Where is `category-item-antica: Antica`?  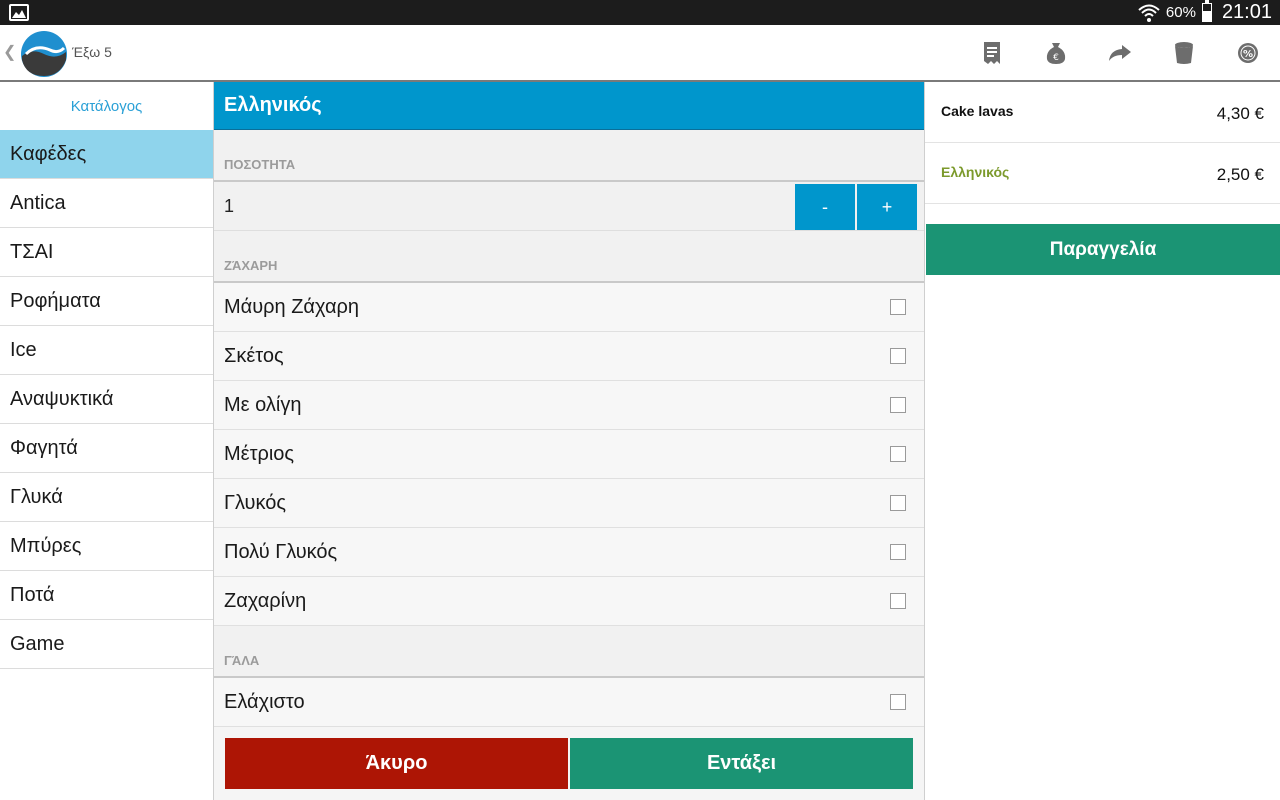 category-item-antica: Antica is located at coordinates (106, 203).